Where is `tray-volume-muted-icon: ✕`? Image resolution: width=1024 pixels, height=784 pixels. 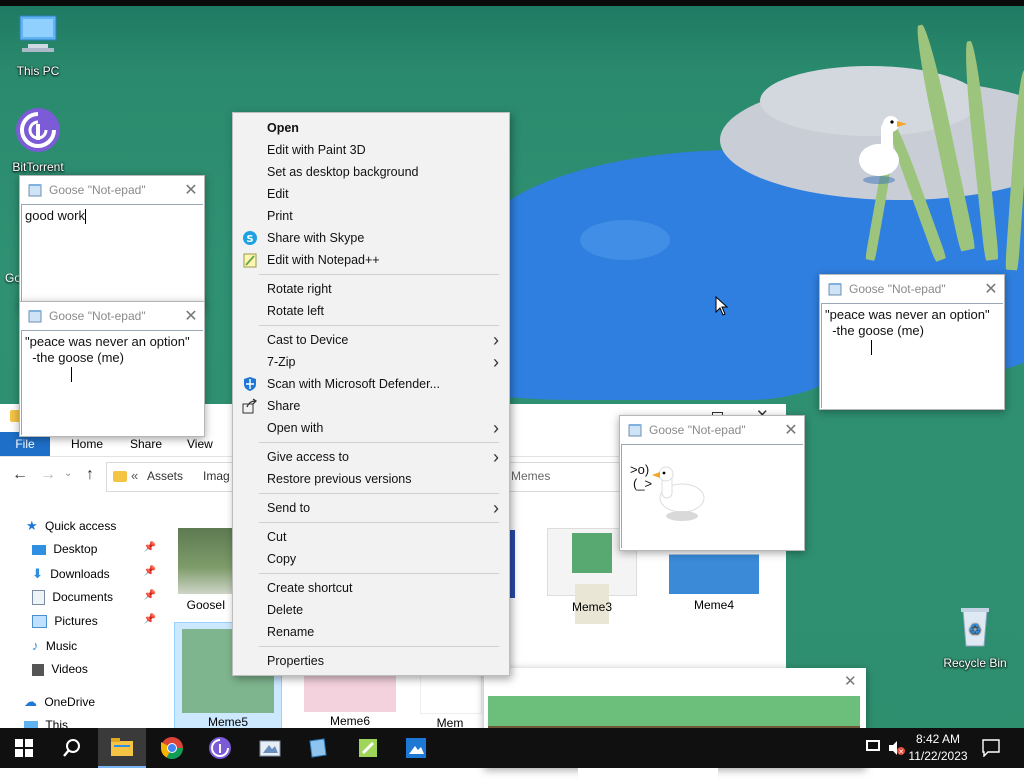
tray-volume-muted-icon: ✕ is located at coordinates (896, 748).